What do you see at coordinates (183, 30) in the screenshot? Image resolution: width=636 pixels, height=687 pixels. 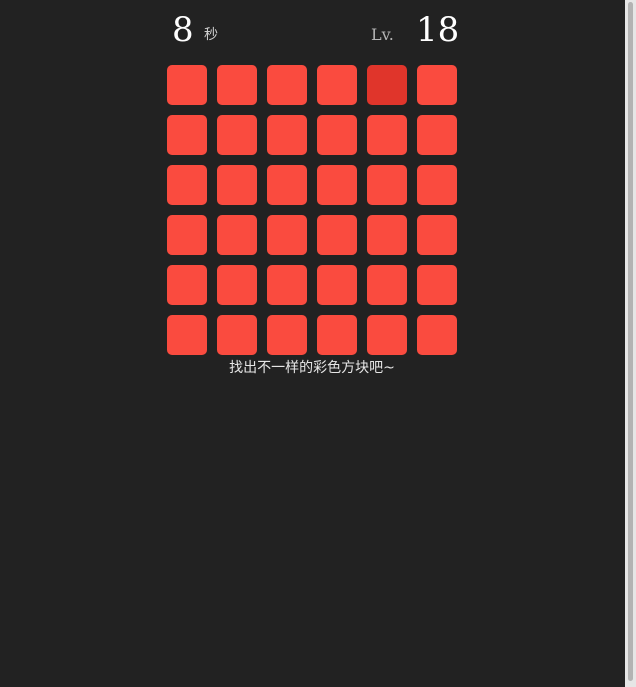 I see `time-remaining: 8` at bounding box center [183, 30].